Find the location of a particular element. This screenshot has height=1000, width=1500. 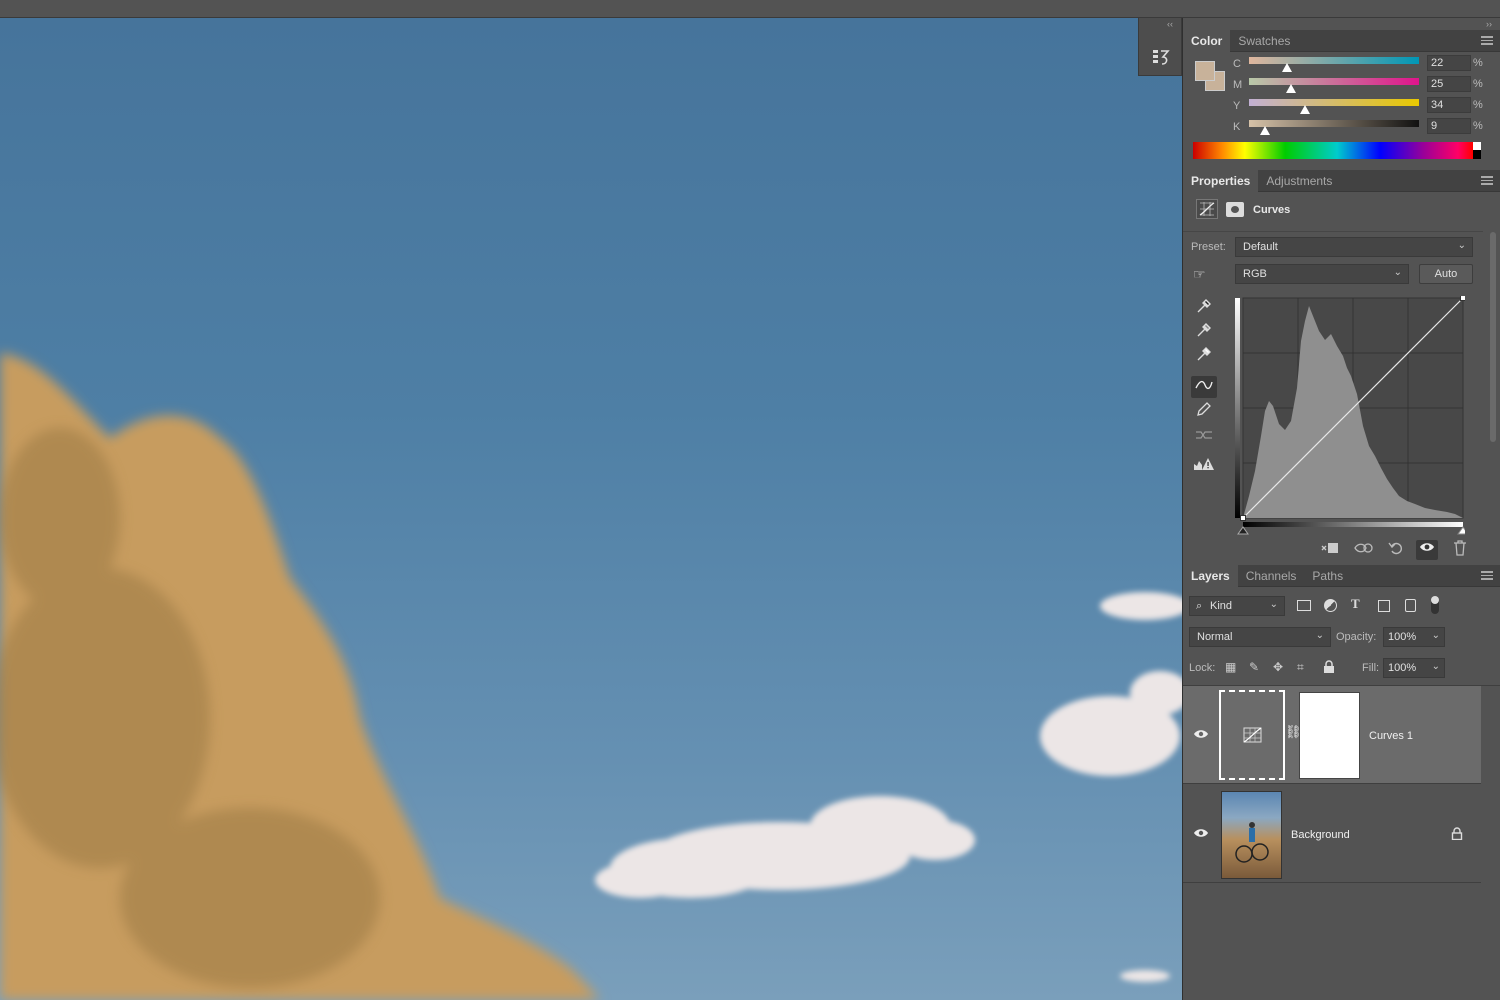

black-value-field: 9 is located at coordinates (1449, 126).